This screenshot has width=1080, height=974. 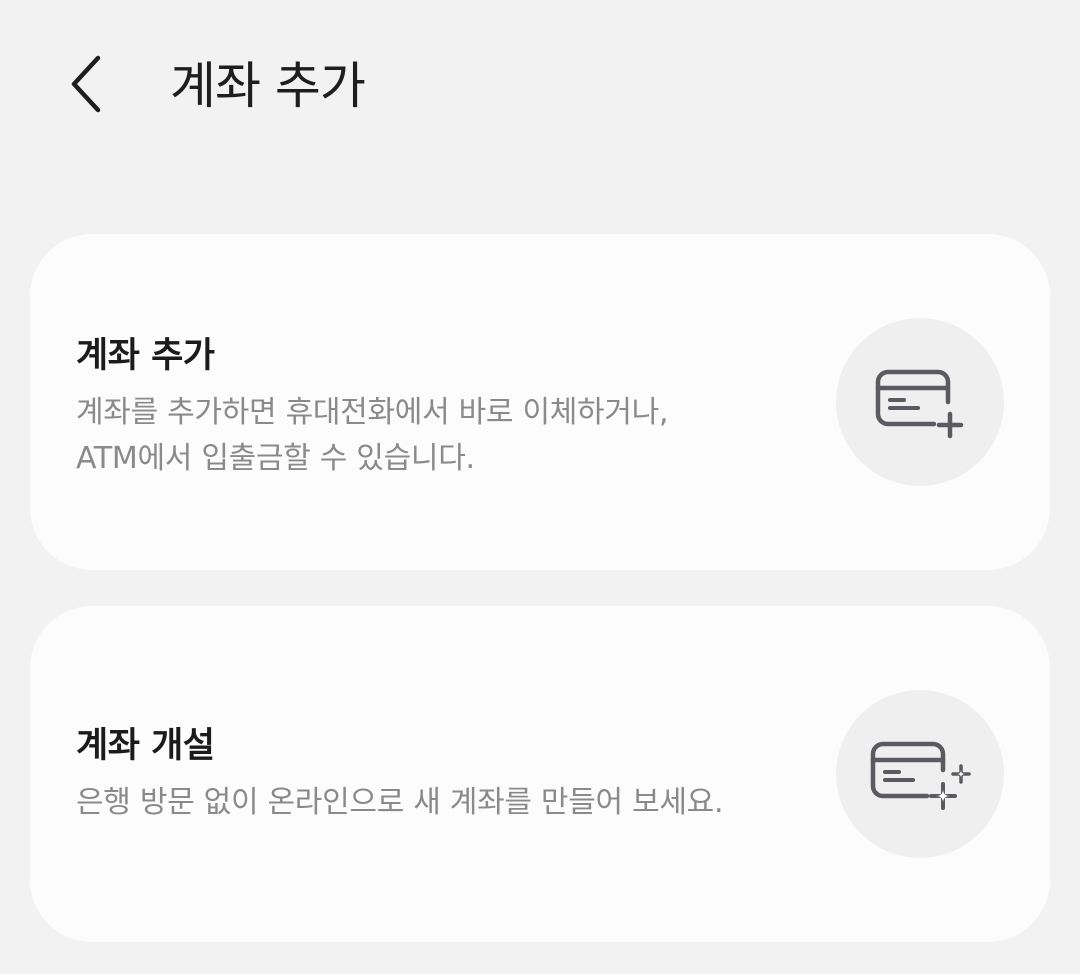 I want to click on chevron-left-icon, so click(x=86, y=84).